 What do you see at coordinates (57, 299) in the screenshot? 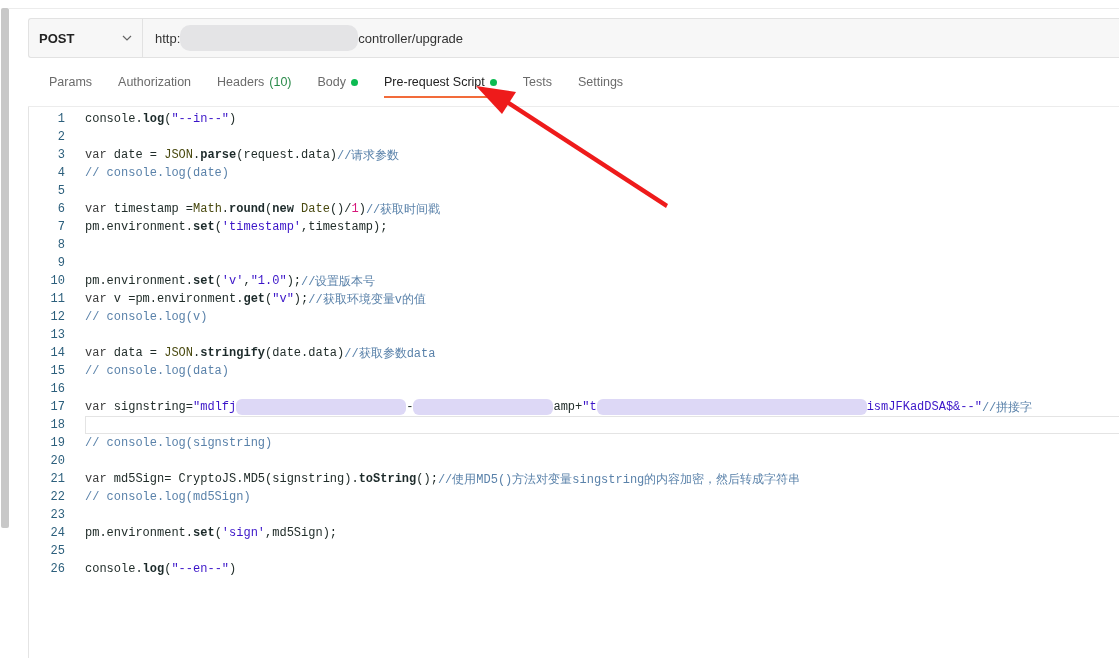
I see `line-number: 11` at bounding box center [57, 299].